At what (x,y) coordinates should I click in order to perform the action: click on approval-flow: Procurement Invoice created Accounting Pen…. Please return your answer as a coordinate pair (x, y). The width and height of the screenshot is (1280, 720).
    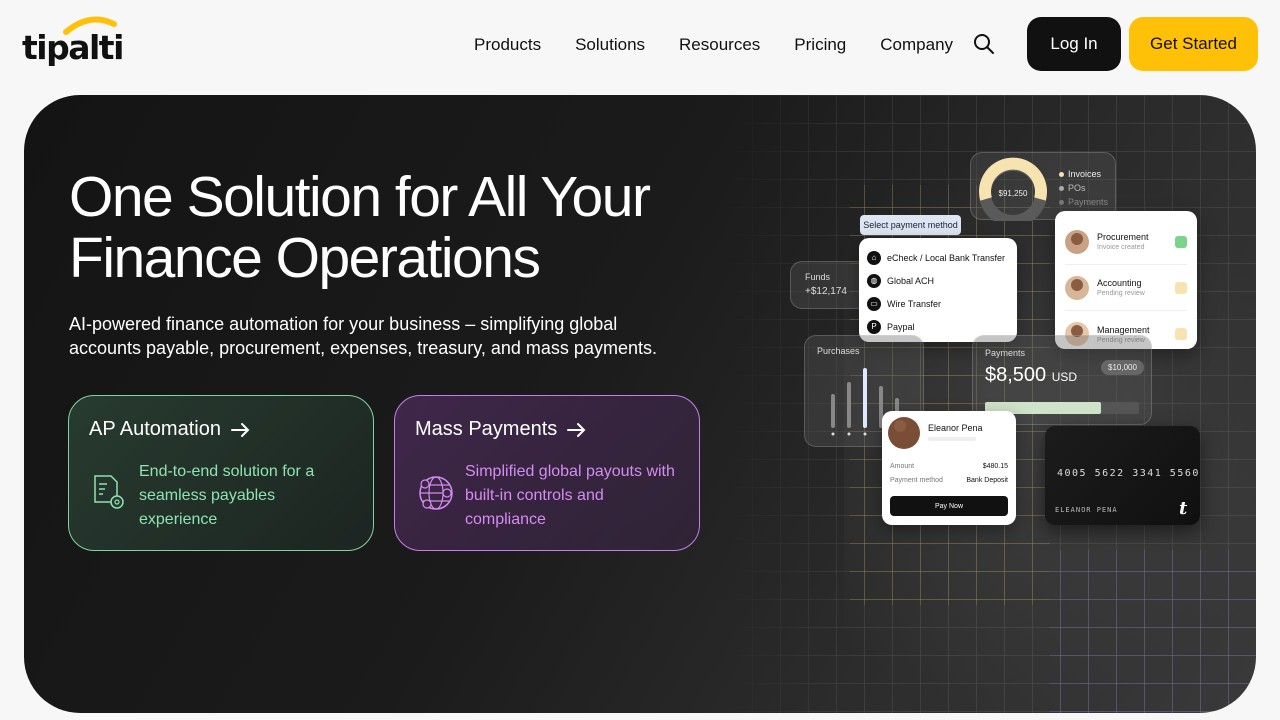
    Looking at the image, I should click on (1126, 280).